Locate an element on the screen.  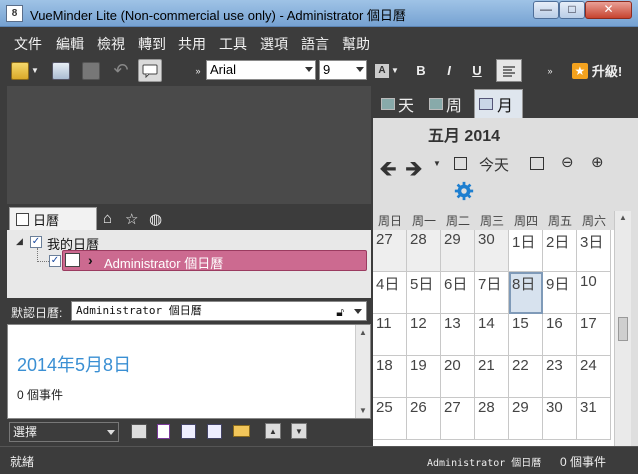
upgrade-button: ★ 升級! is located at coordinates (597, 70).